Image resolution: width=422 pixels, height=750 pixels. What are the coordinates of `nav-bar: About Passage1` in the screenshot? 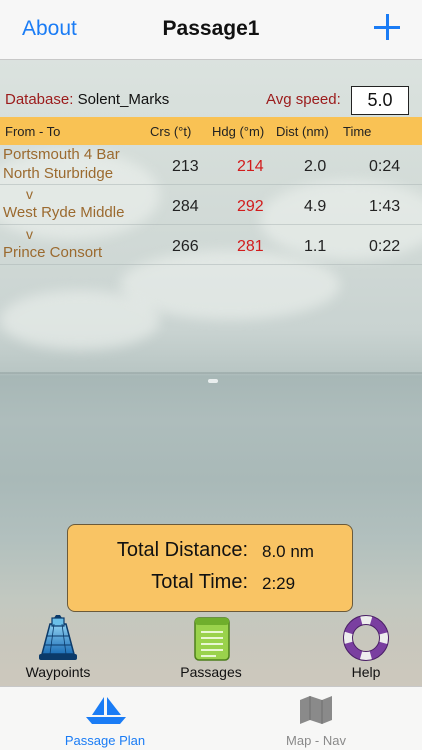 It's located at (211, 30).